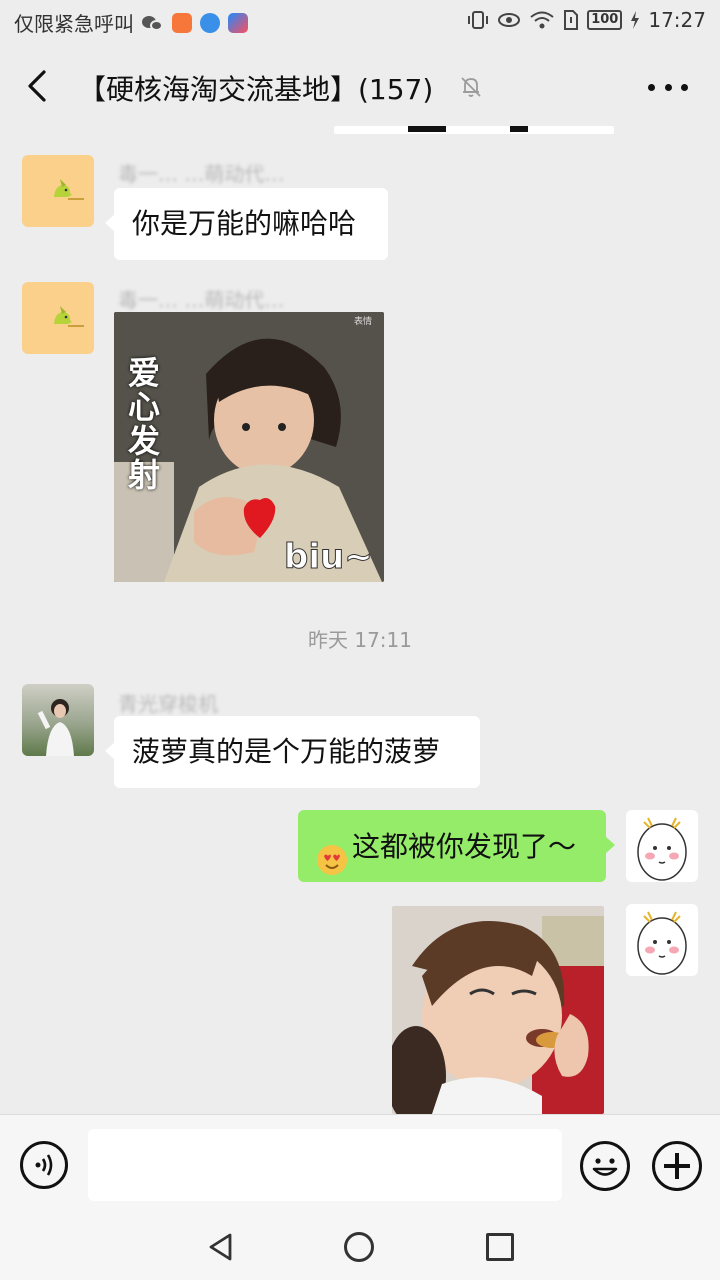  What do you see at coordinates (325, 1165) in the screenshot?
I see `message-input` at bounding box center [325, 1165].